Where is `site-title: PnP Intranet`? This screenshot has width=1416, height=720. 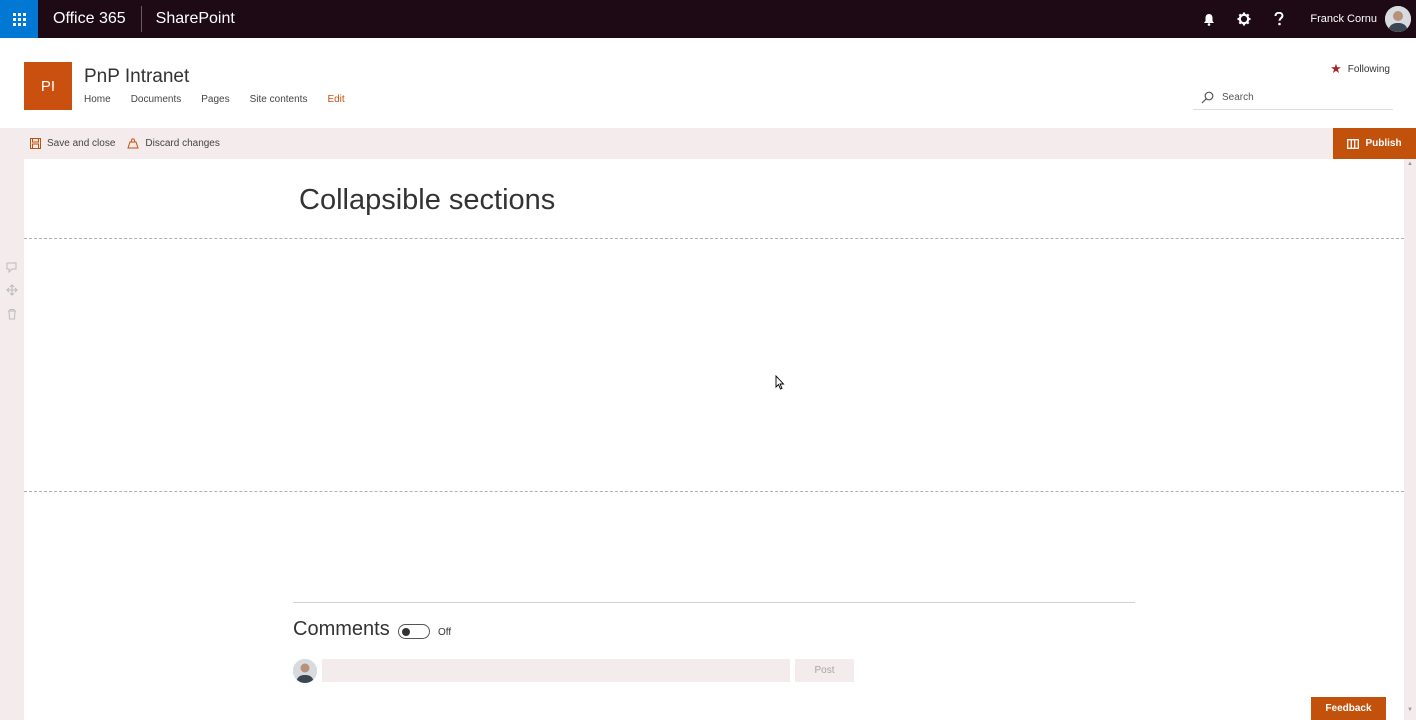 site-title: PnP Intranet is located at coordinates (136, 77).